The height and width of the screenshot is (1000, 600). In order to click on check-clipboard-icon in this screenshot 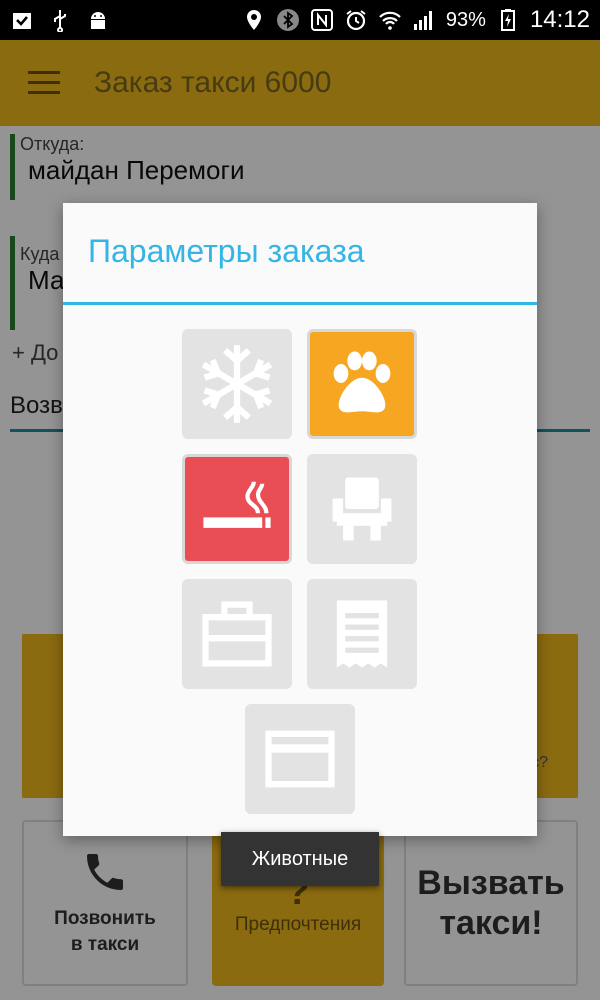, I will do `click(22, 21)`.